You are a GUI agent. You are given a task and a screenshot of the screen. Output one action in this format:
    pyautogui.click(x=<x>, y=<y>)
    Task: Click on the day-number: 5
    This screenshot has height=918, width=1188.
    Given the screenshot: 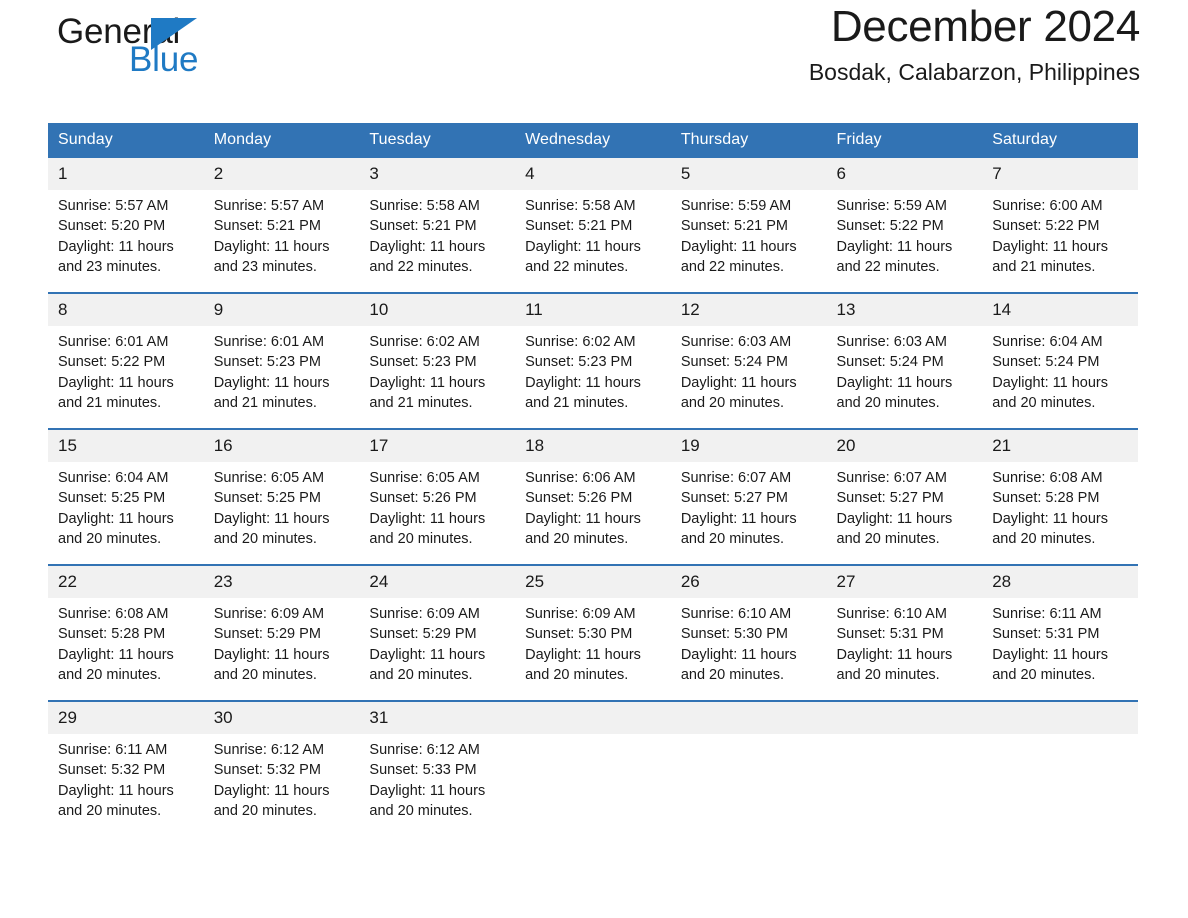 What is the action you would take?
    pyautogui.click(x=748, y=174)
    